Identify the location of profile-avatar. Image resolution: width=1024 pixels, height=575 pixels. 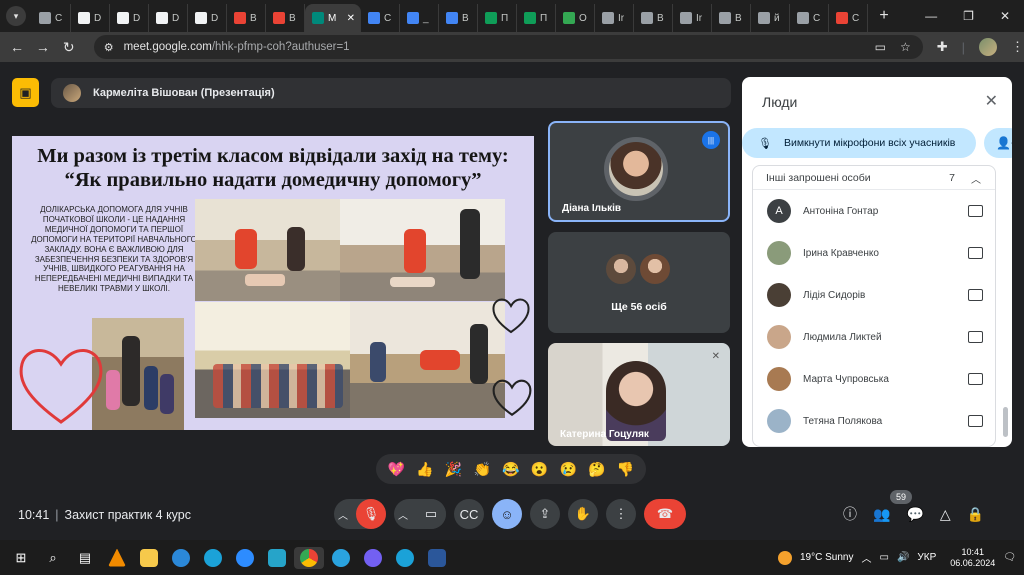
(988, 47).